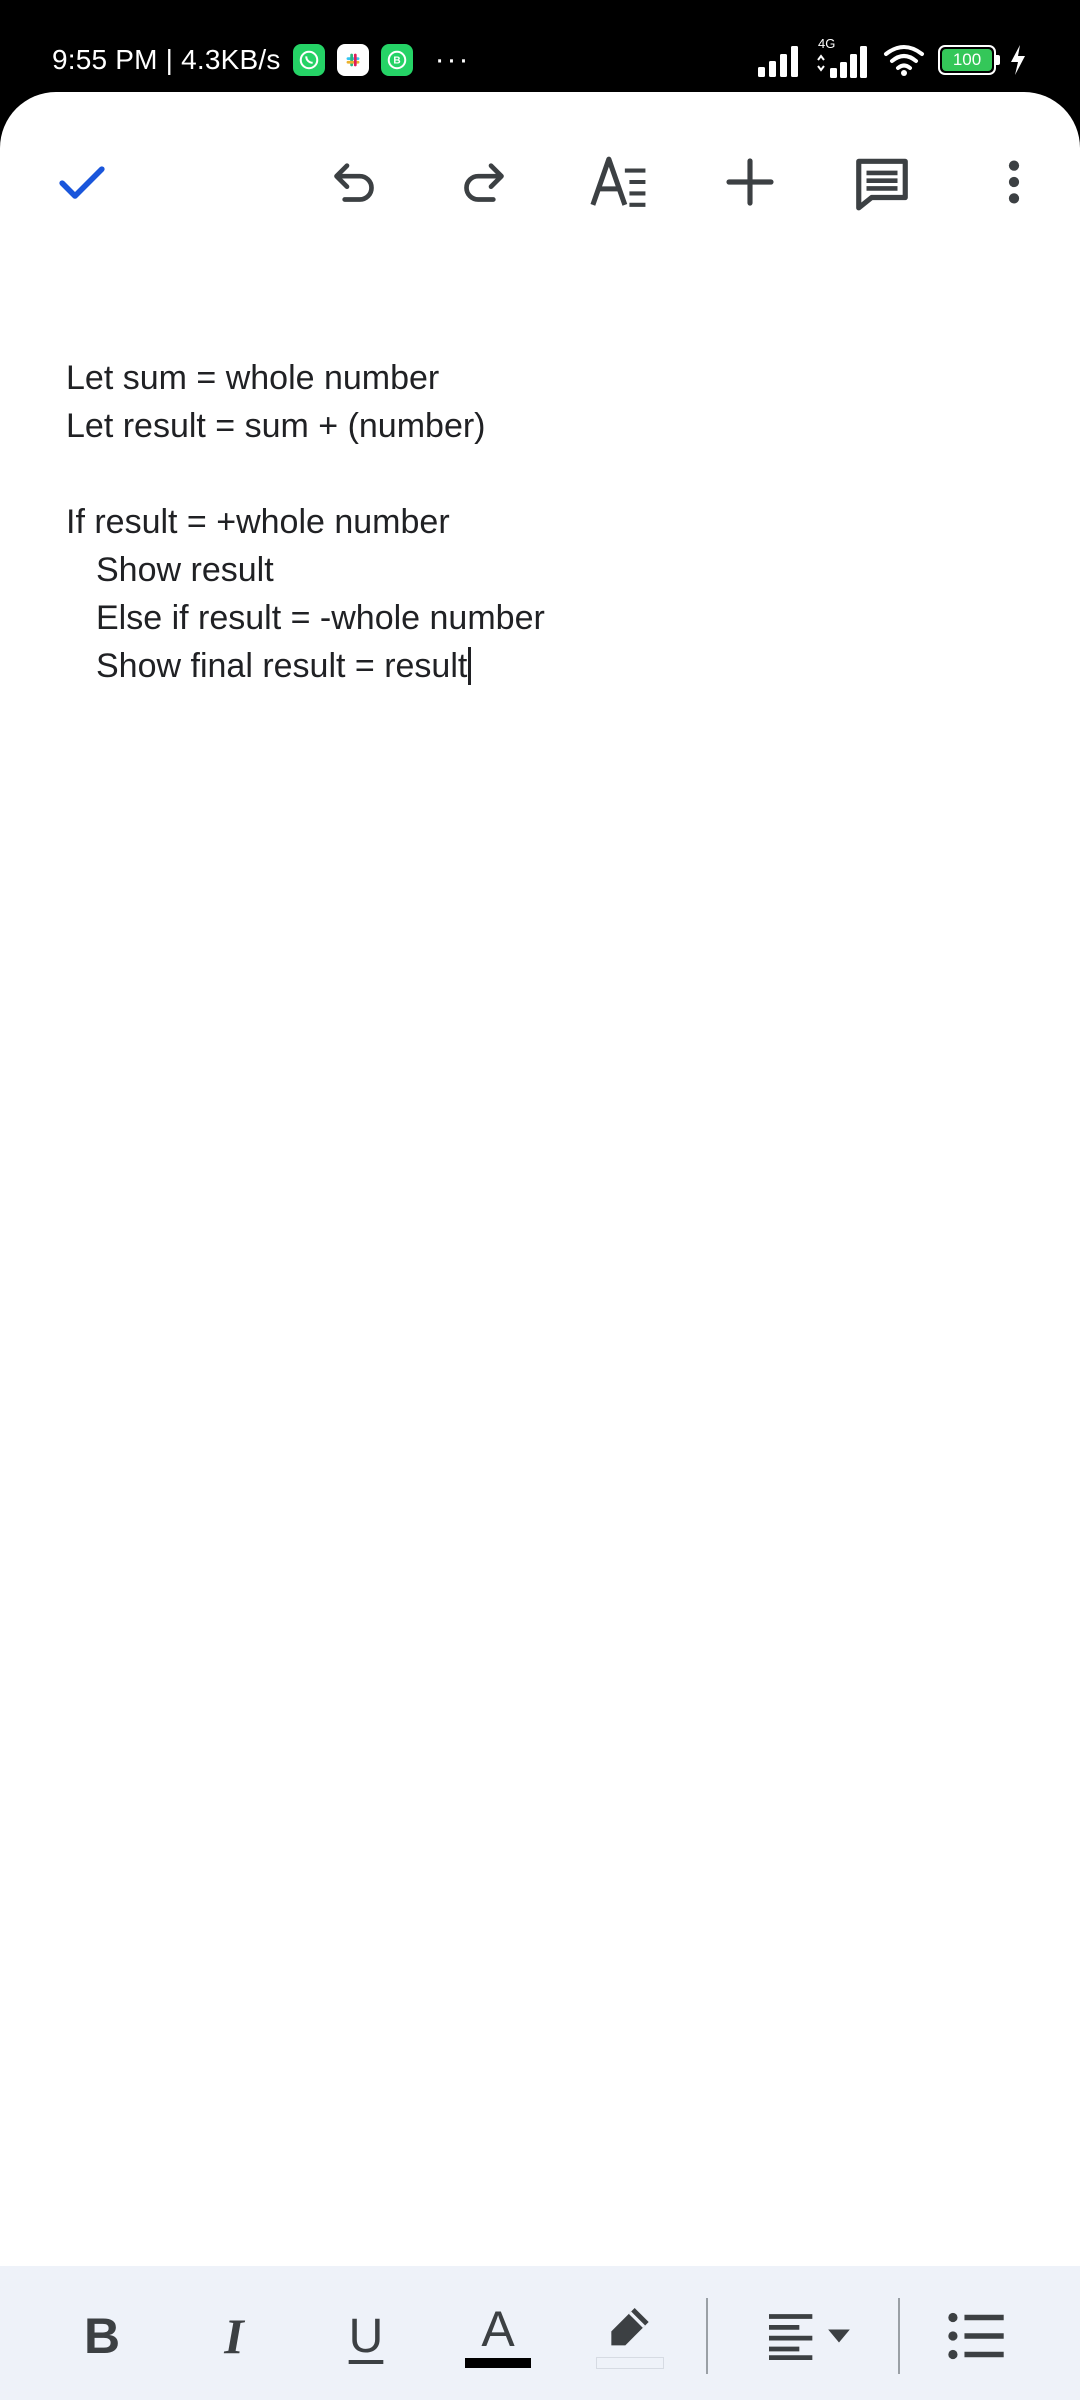 This screenshot has height=2400, width=1080. I want to click on text-cursor, so click(470, 666).